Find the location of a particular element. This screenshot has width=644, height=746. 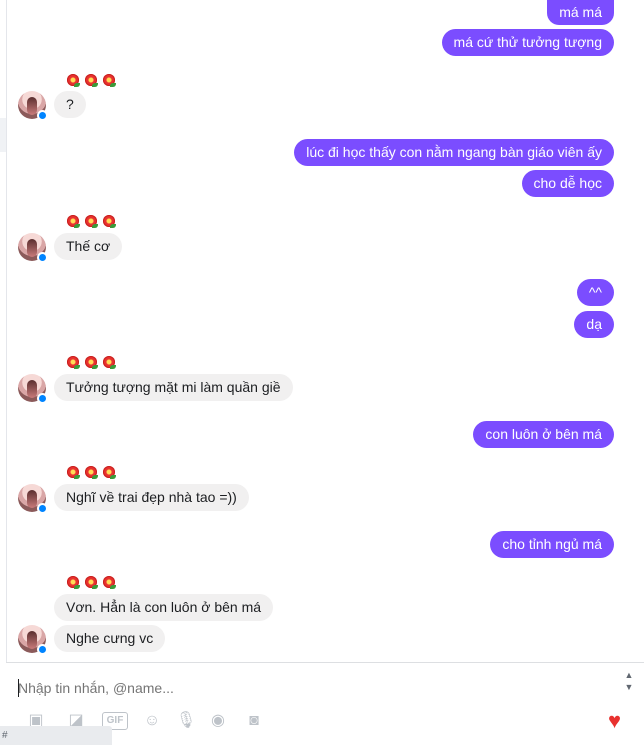

message-outgoing: dạ is located at coordinates (594, 324).